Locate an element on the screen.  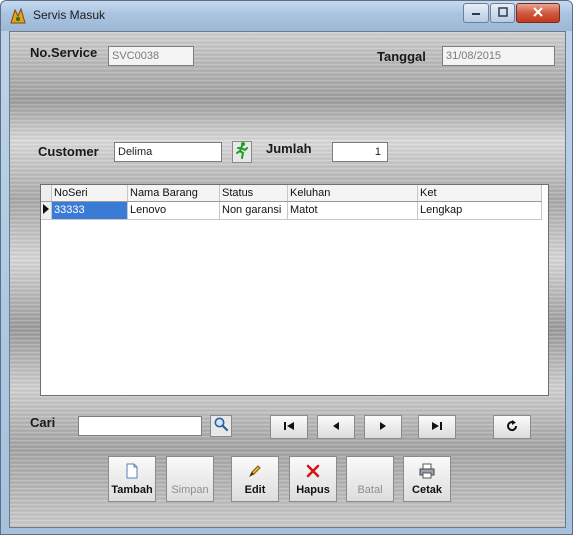
table-row: 33333 Lenovo Non garansi Matot Lengkap is located at coordinates (291, 210).